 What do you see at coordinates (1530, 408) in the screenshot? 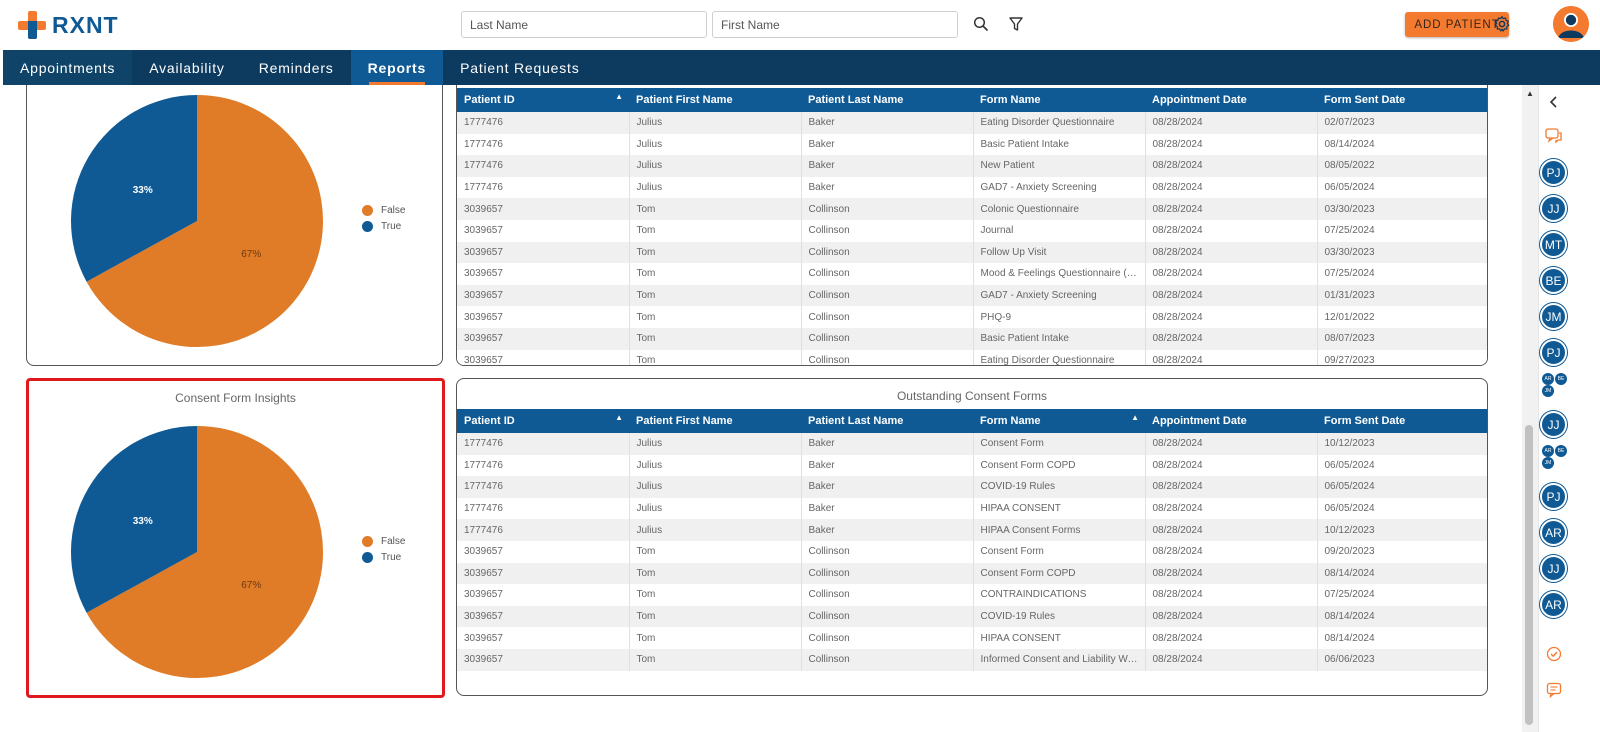
I see `page-scrollbar: ▲` at bounding box center [1530, 408].